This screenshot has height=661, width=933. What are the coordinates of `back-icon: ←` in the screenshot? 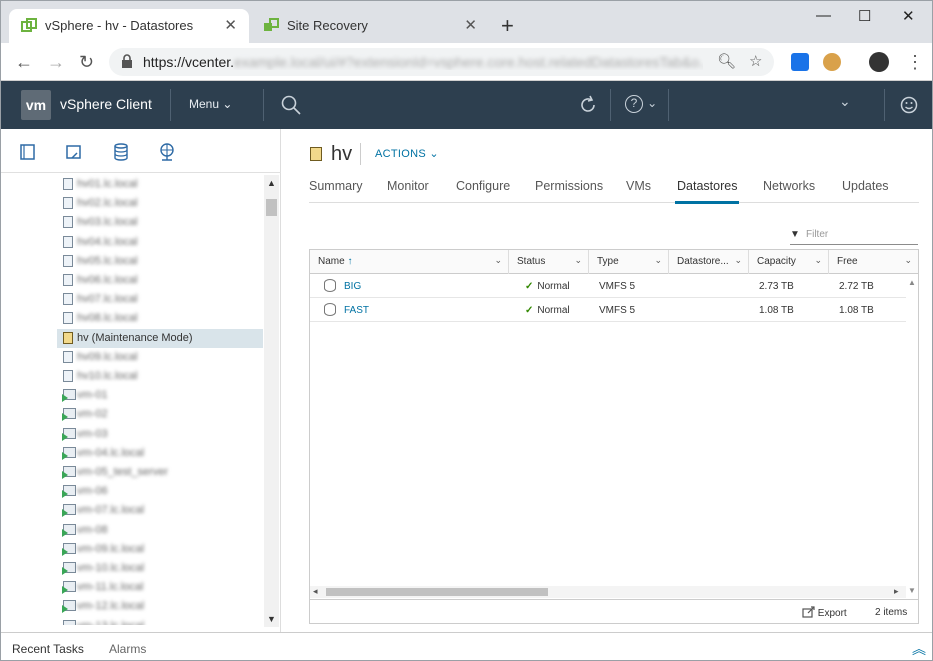 It's located at (24, 62).